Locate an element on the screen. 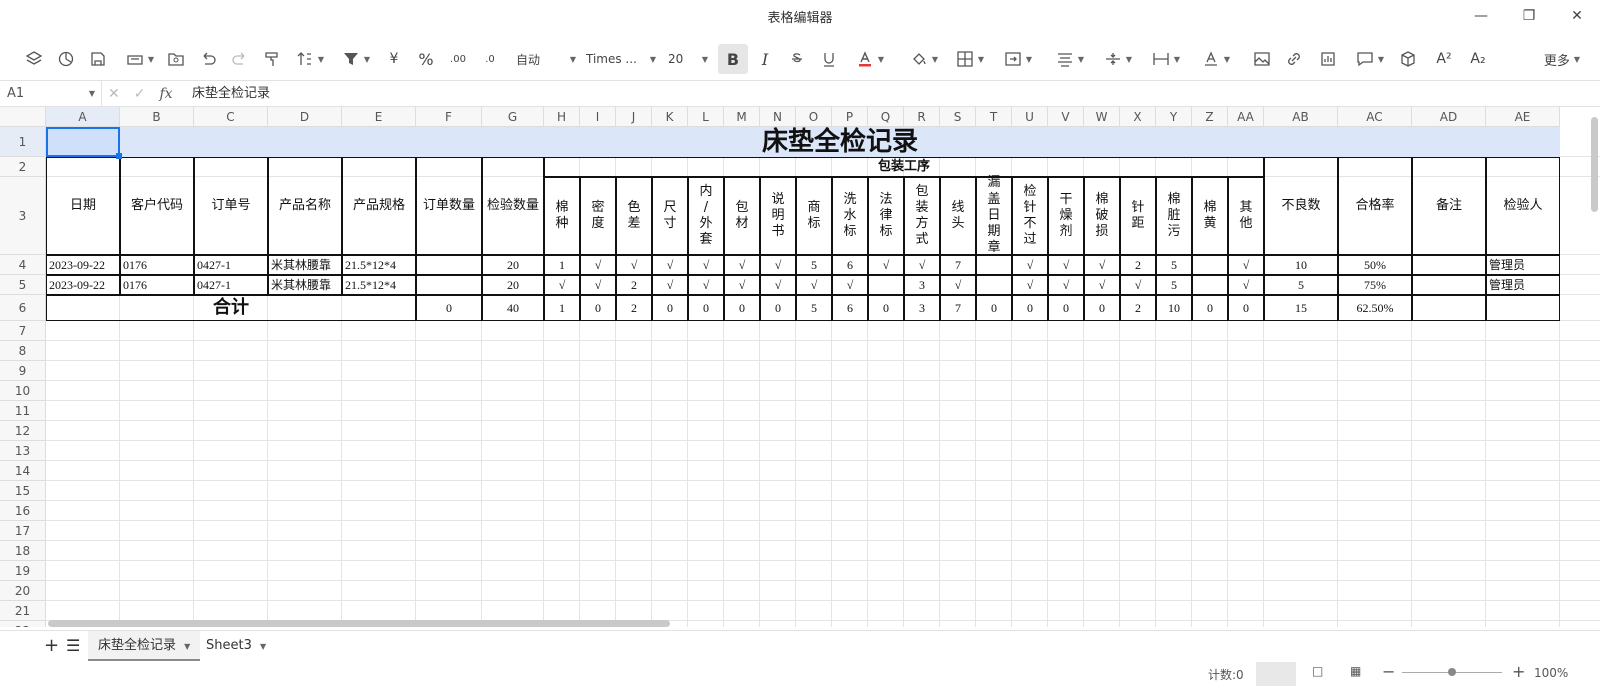 The width and height of the screenshot is (1600, 688). add-sheet-icon: + is located at coordinates (51, 646).